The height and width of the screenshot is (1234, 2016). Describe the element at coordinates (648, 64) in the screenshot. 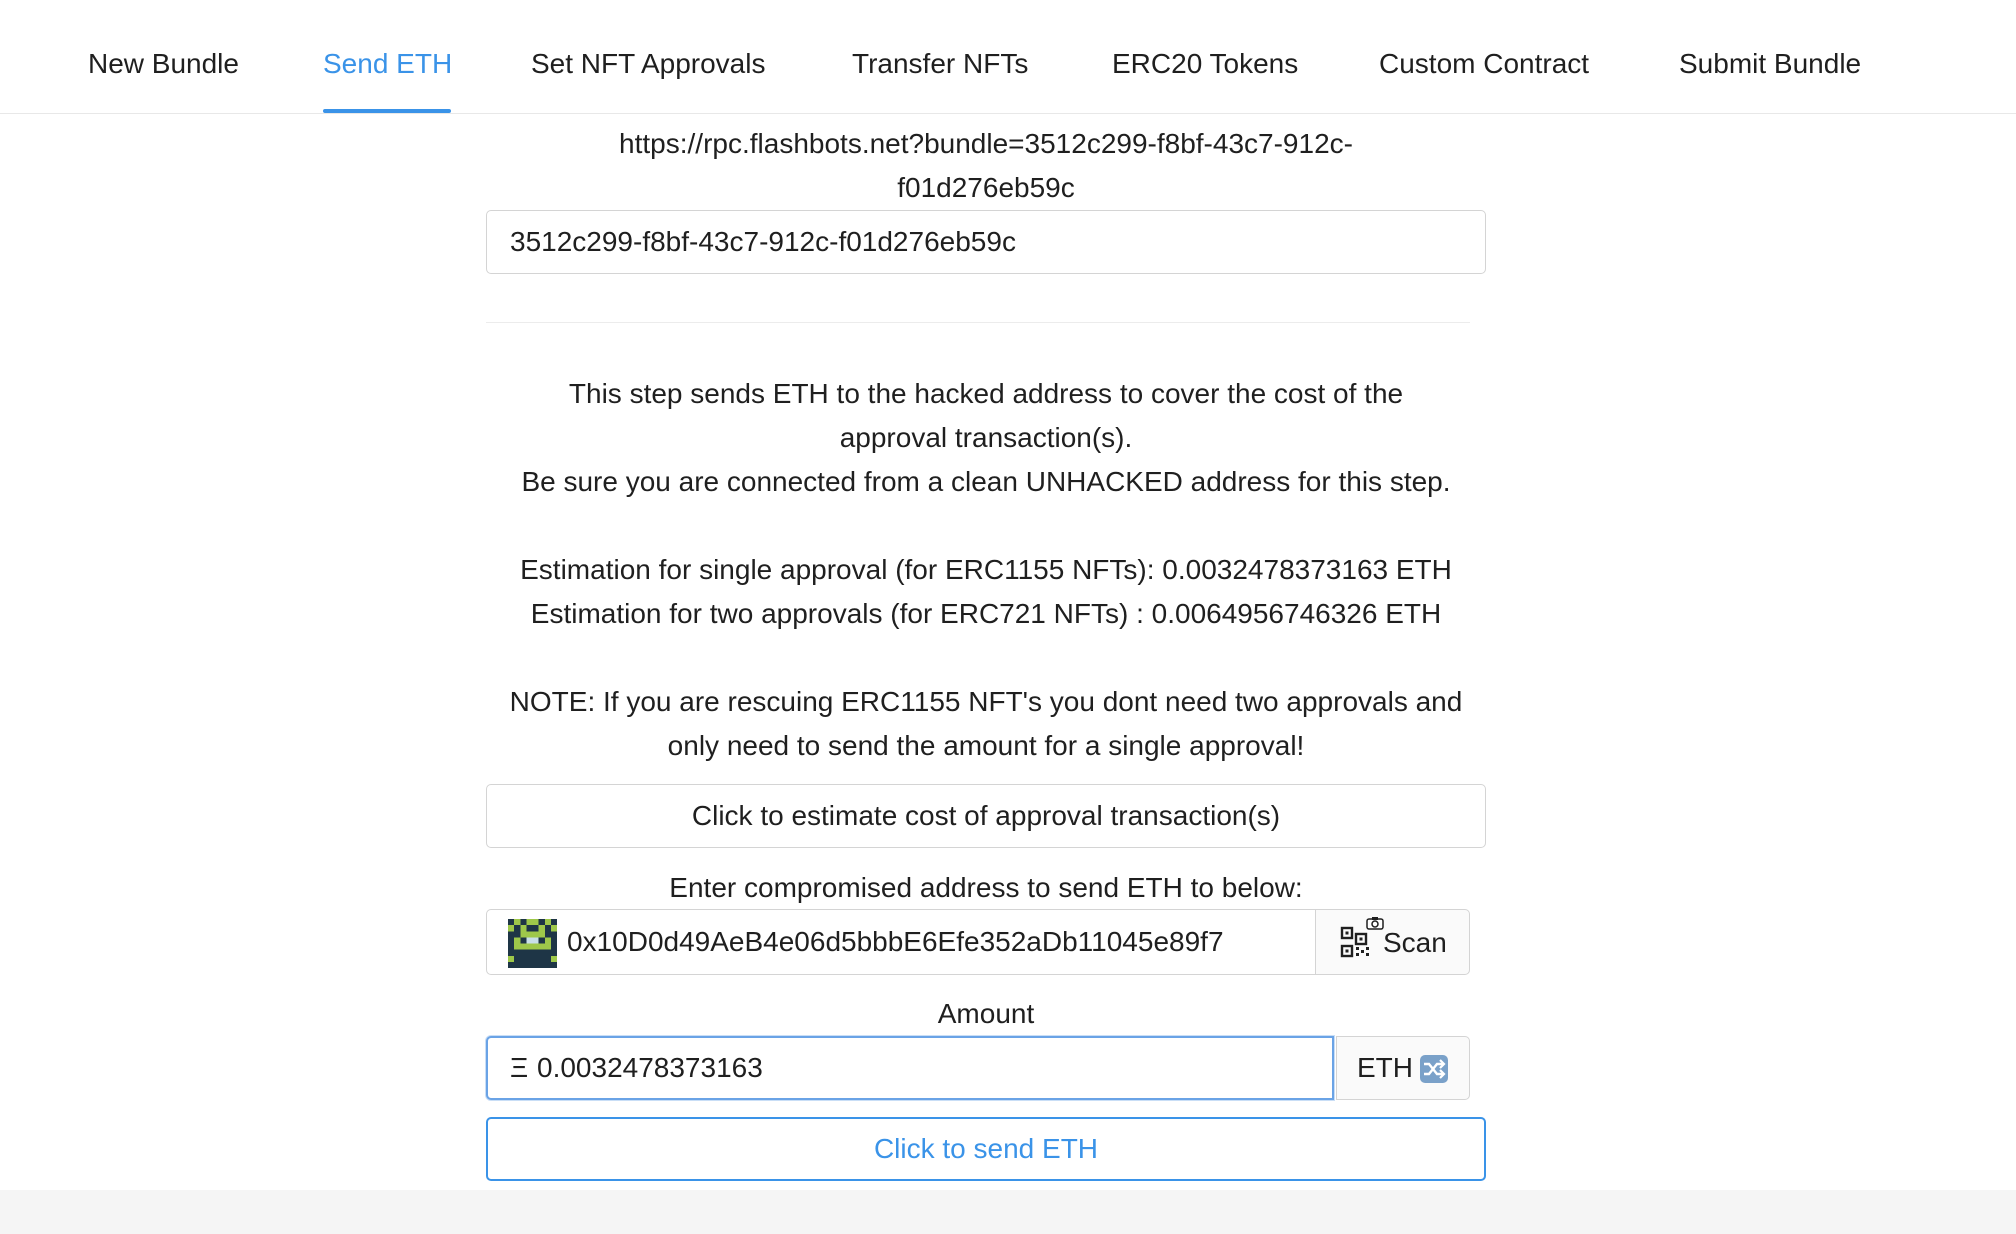

I see `tab-set-nft-approvals: Set NFT Approvals` at that location.